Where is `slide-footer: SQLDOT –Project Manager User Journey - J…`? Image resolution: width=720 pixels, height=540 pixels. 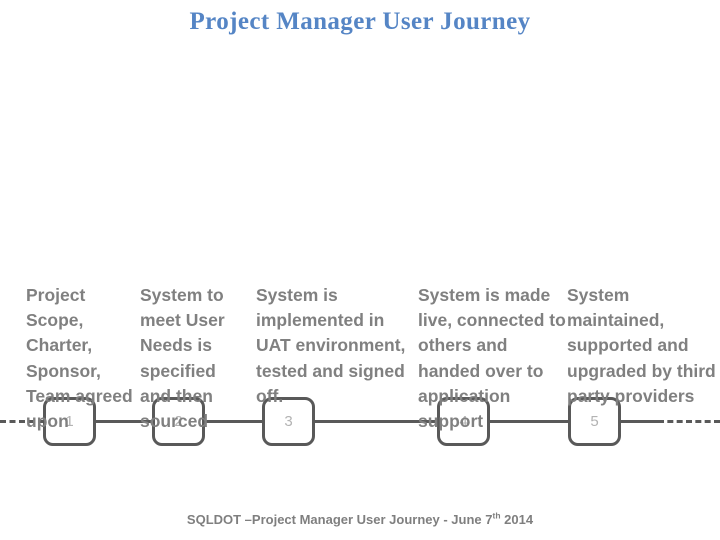 slide-footer: SQLDOT –Project Manager User Journey - J… is located at coordinates (360, 518).